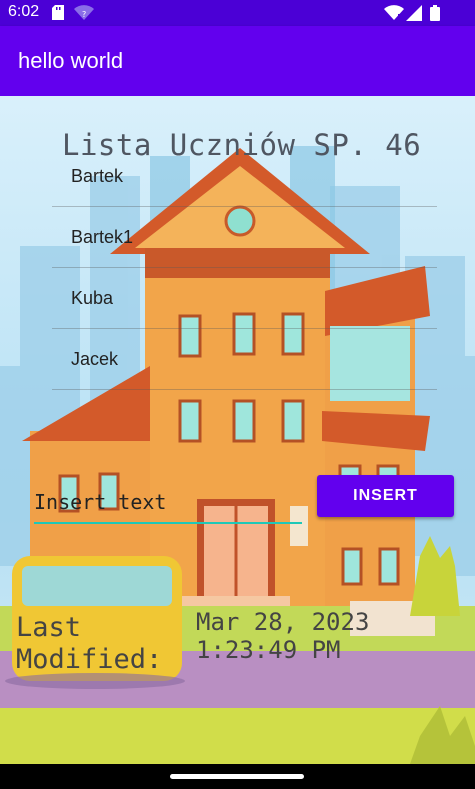  I want to click on list-item: Bartek, so click(244, 176).